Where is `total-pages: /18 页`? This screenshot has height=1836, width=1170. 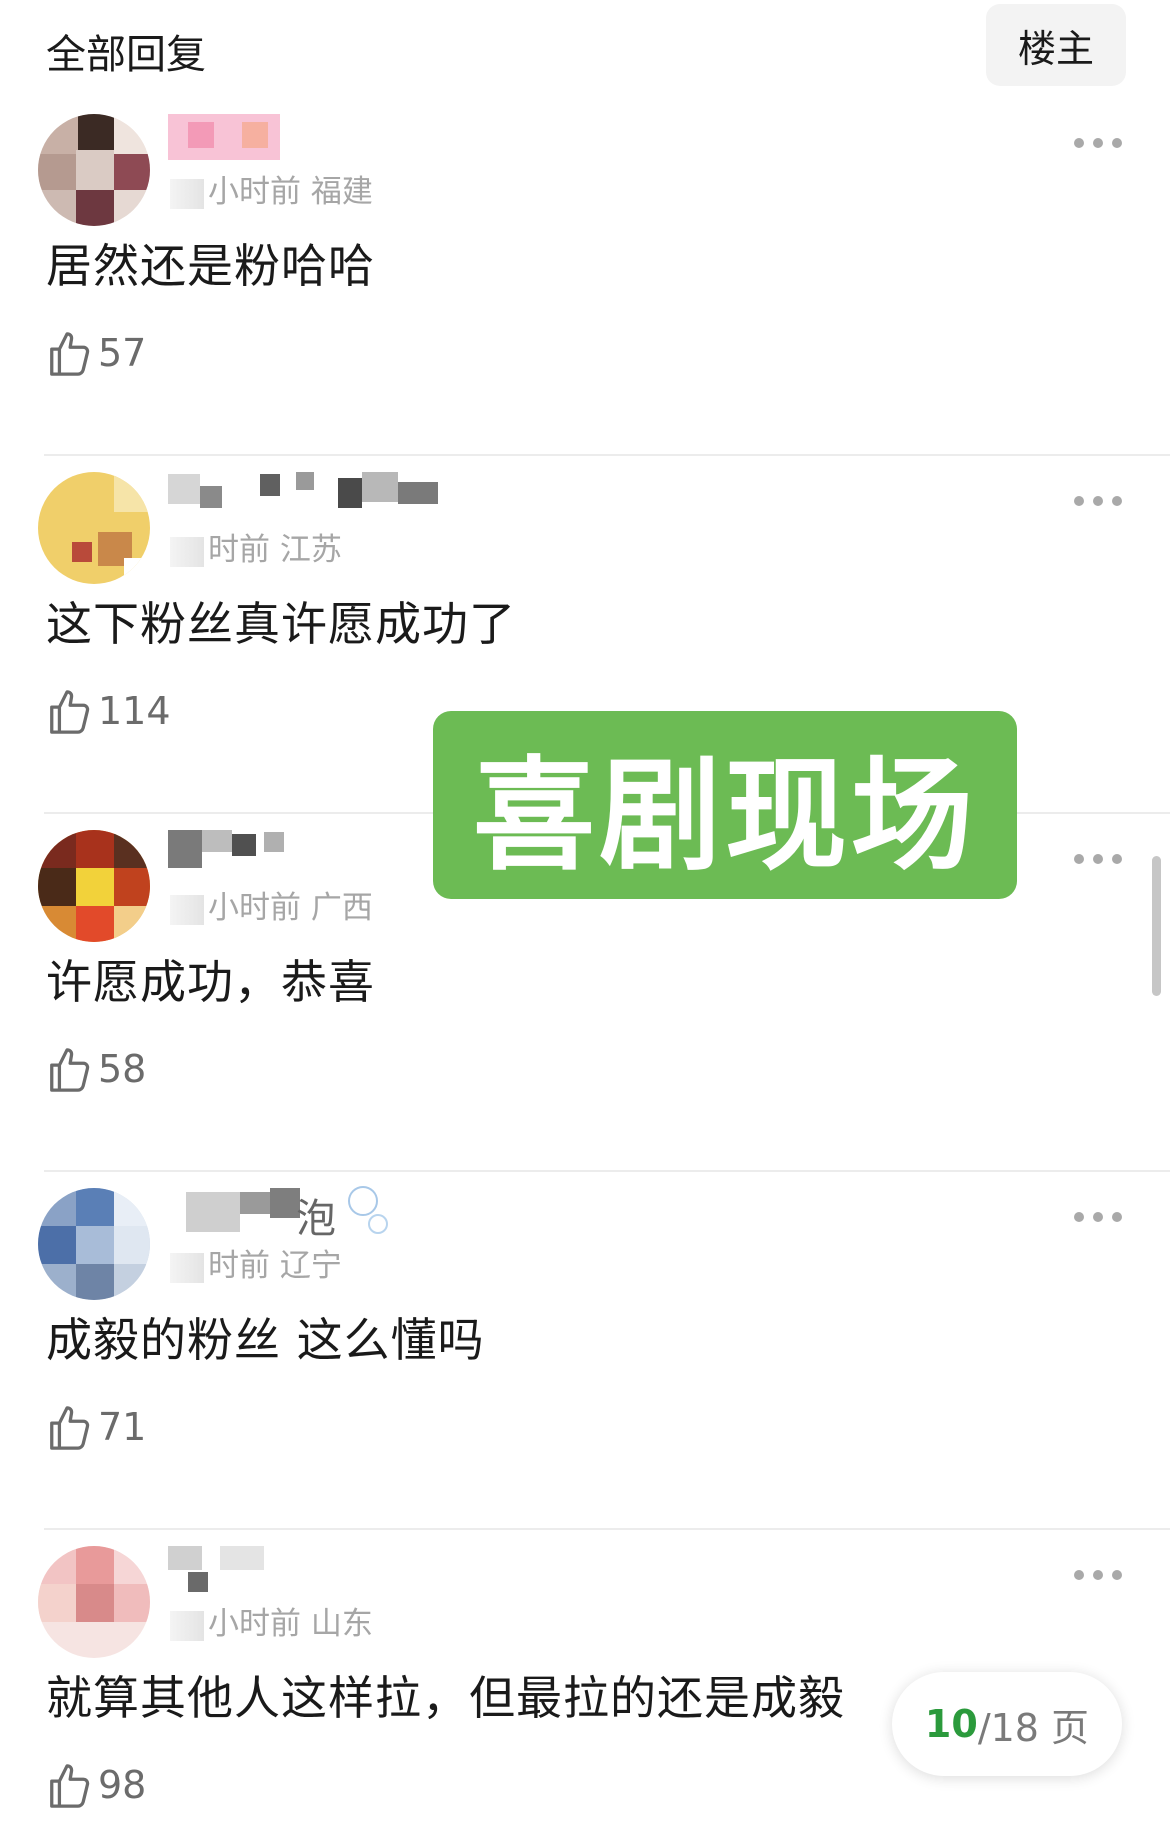
total-pages: /18 页 is located at coordinates (1033, 1727).